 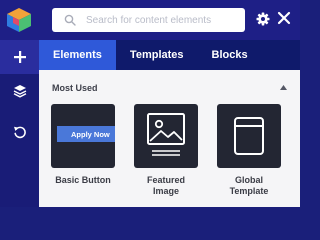 I want to click on caret-up-icon, so click(x=283, y=87).